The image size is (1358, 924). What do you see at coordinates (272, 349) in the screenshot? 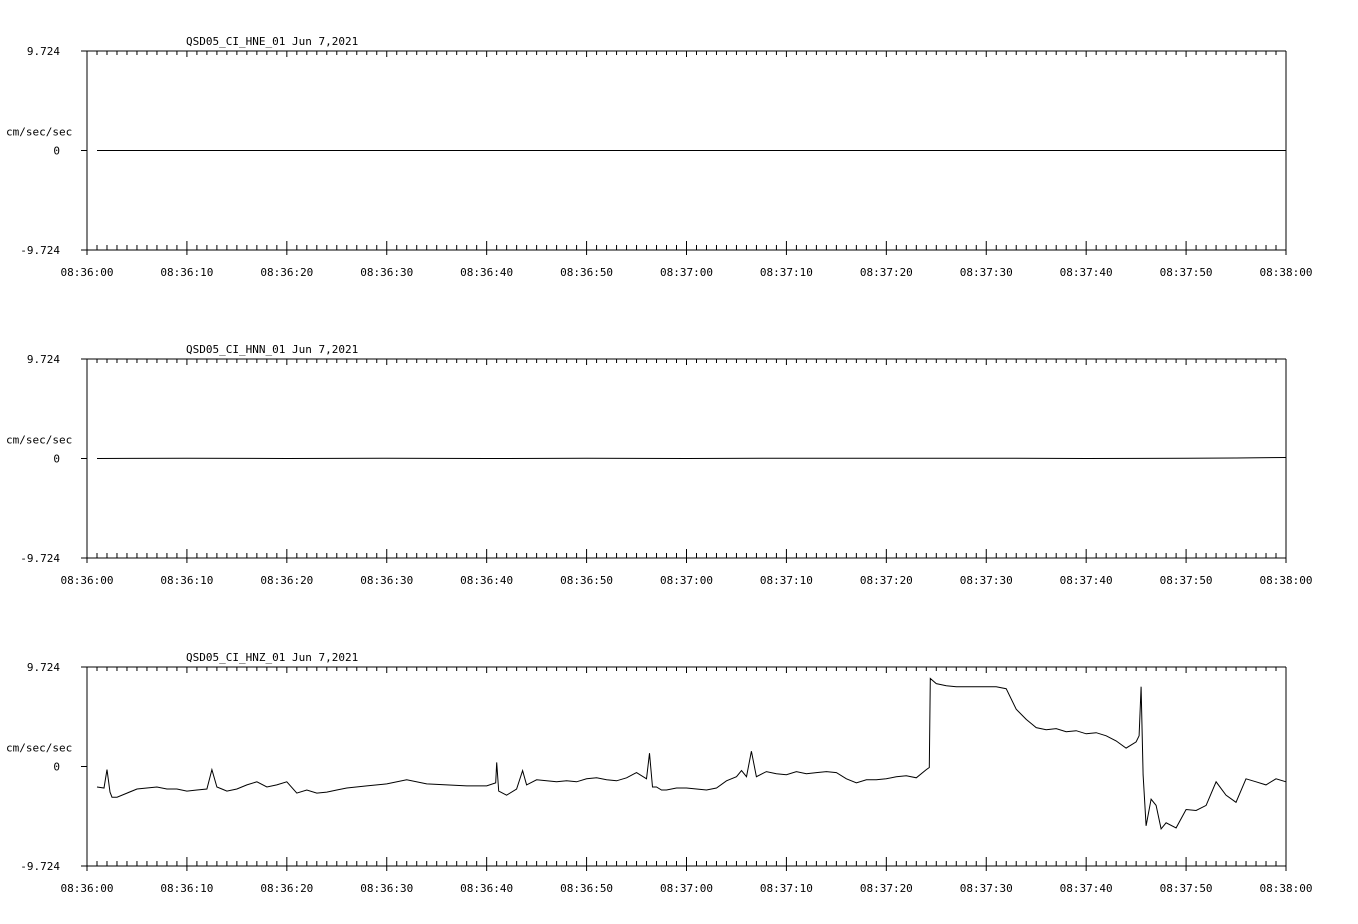
I see `chart-title: QSD05_CI_HNN_01 Jun 7,2021` at bounding box center [272, 349].